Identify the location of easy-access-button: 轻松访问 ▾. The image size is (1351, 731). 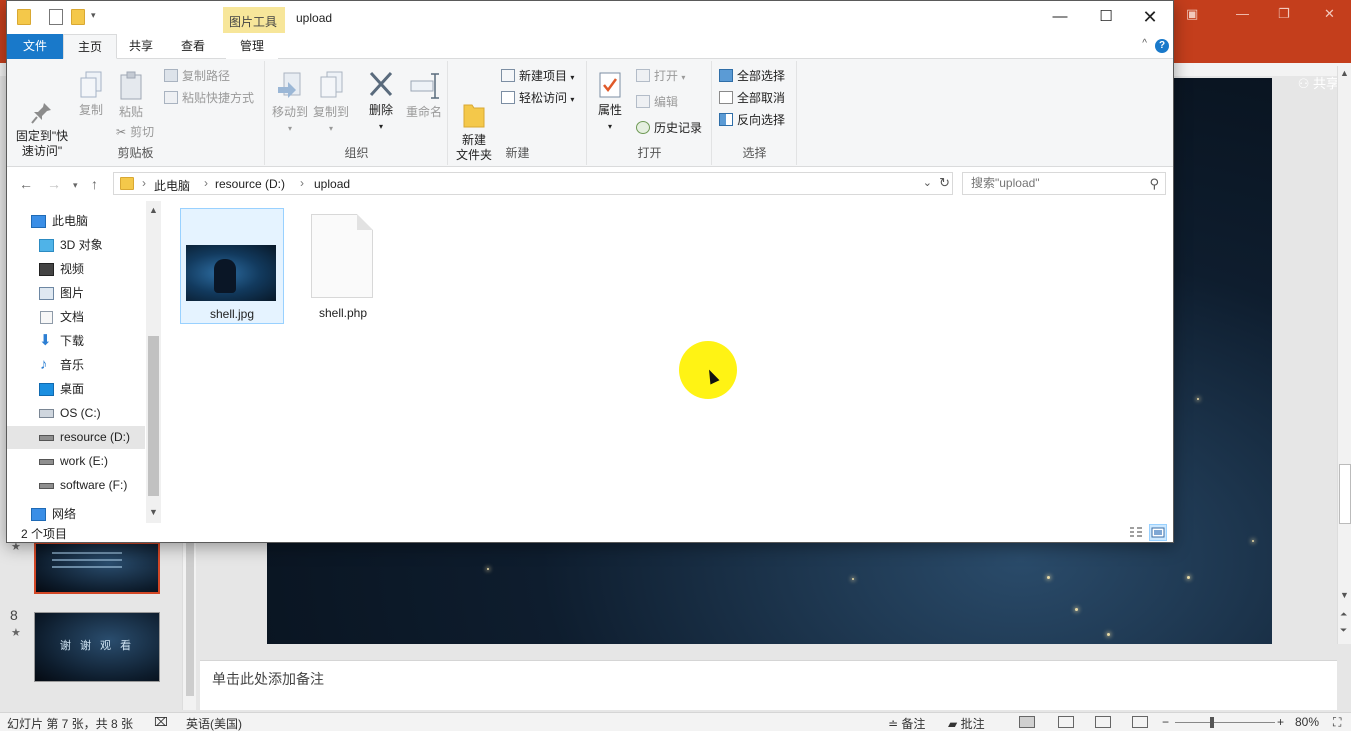
(537, 98).